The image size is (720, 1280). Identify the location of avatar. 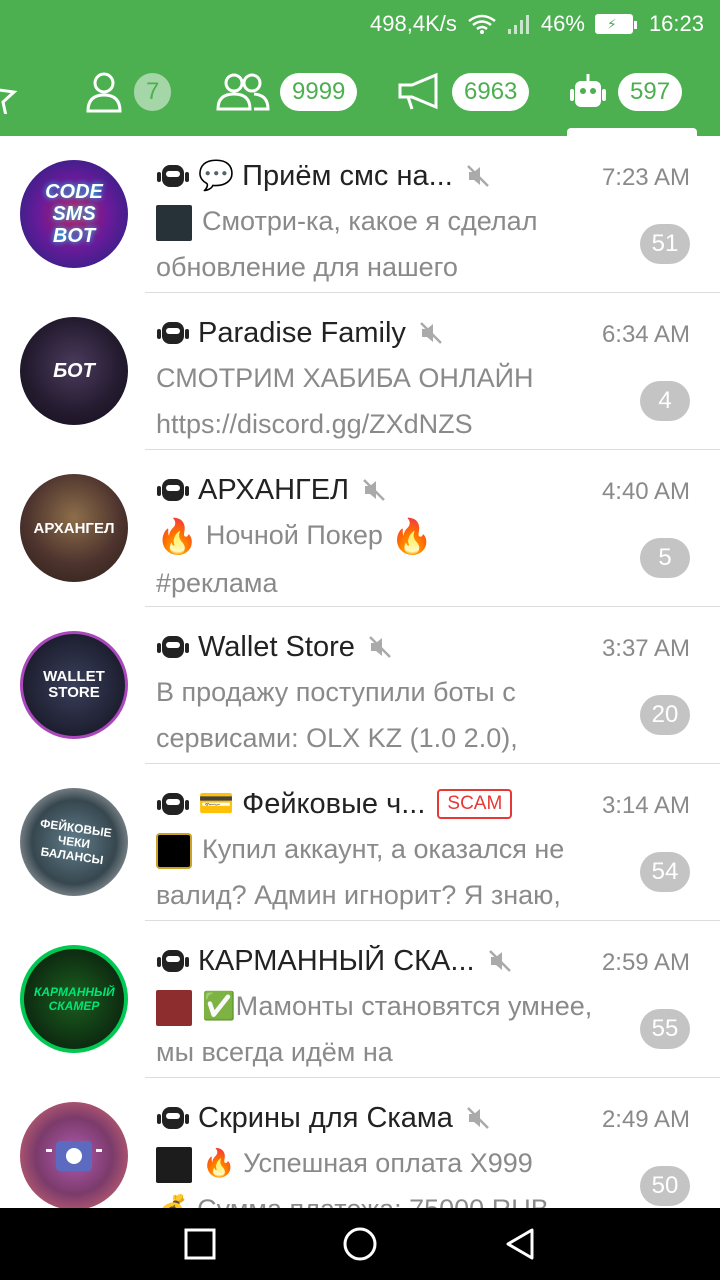
(74, 1155).